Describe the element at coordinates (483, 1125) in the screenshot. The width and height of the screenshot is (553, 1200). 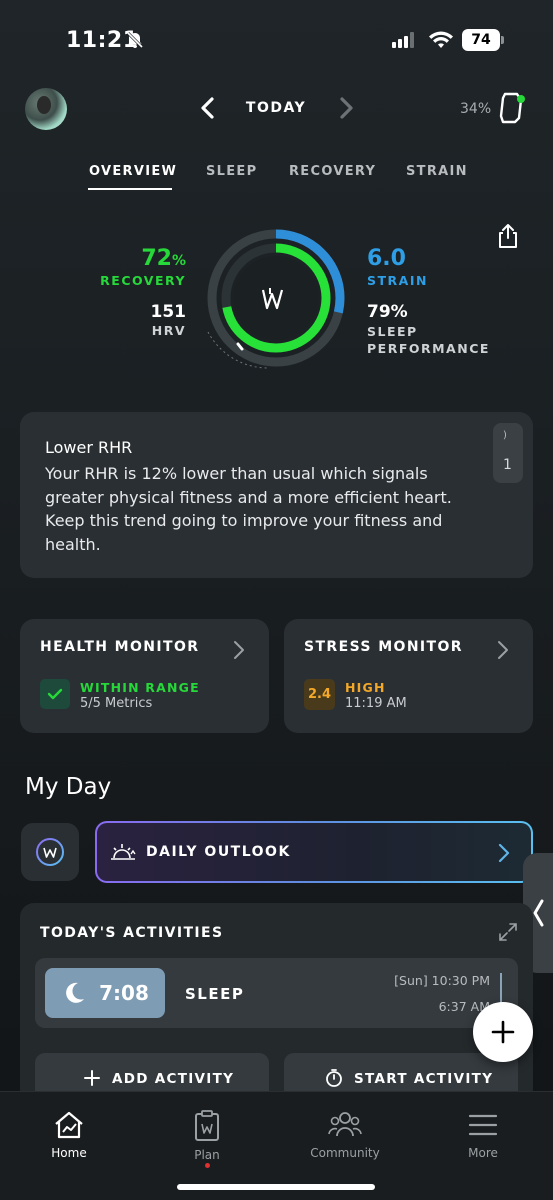
I see `menu-icon` at that location.